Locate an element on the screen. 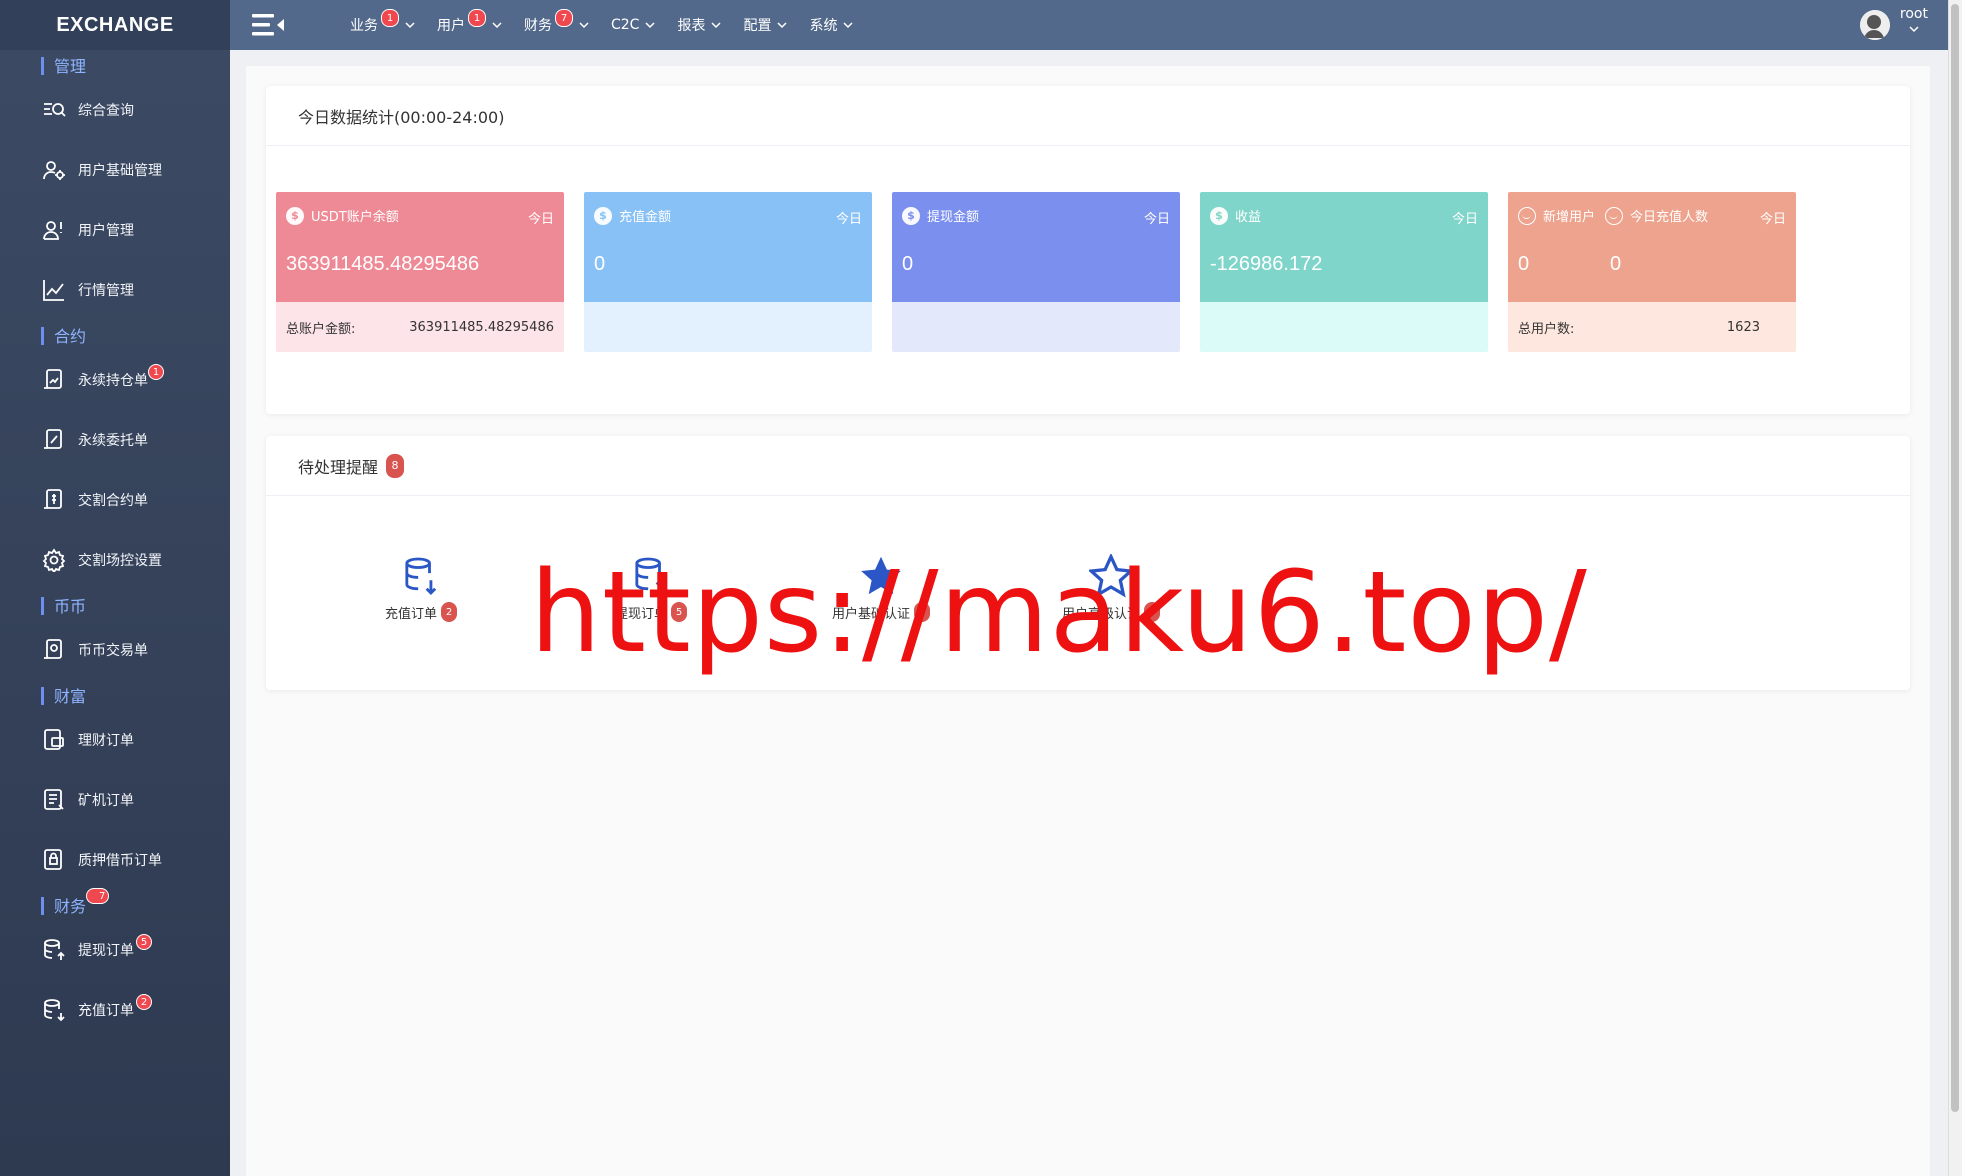  sidebar-item-delivery-control: 交割场控设置 is located at coordinates (115, 560).